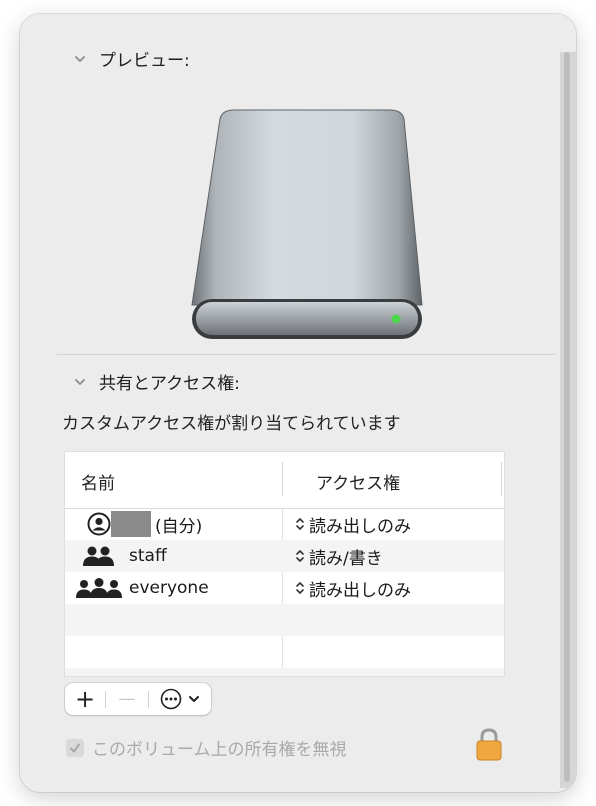  Describe the element at coordinates (307, 224) in the screenshot. I see `external-drive-icon` at that location.